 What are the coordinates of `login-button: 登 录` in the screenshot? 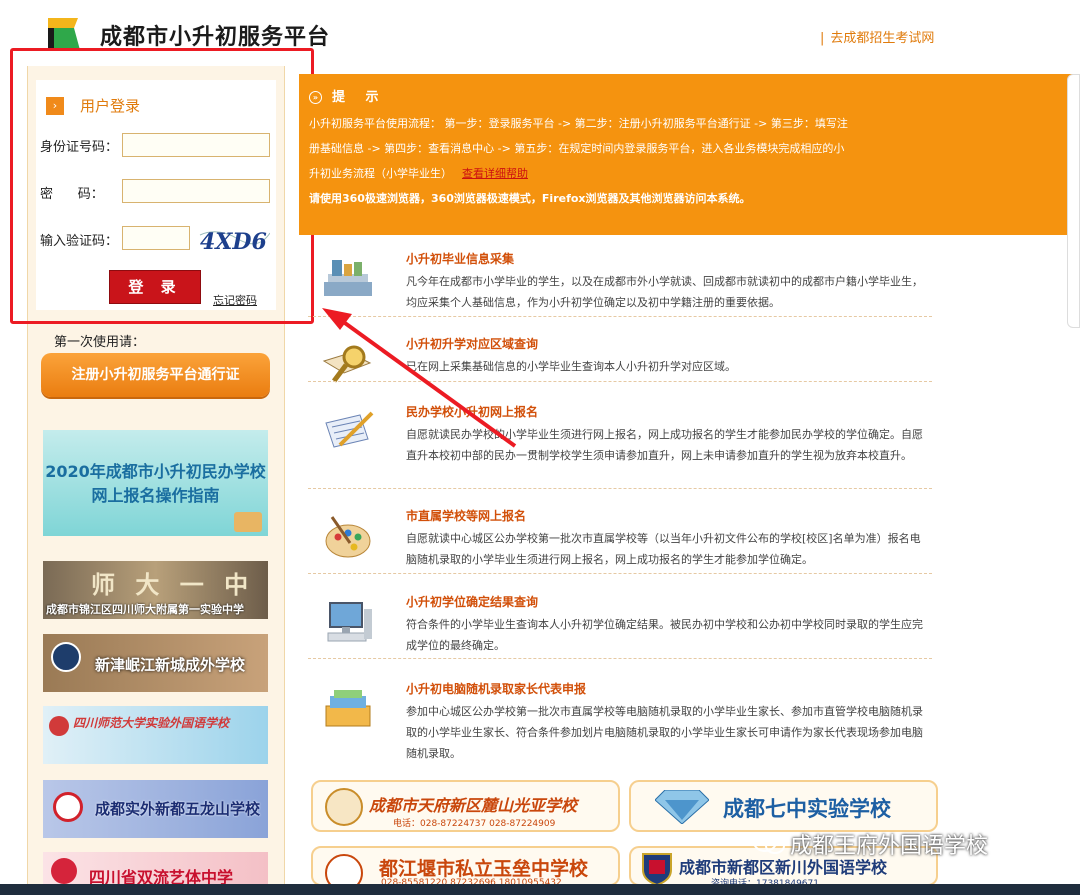 It's located at (155, 287).